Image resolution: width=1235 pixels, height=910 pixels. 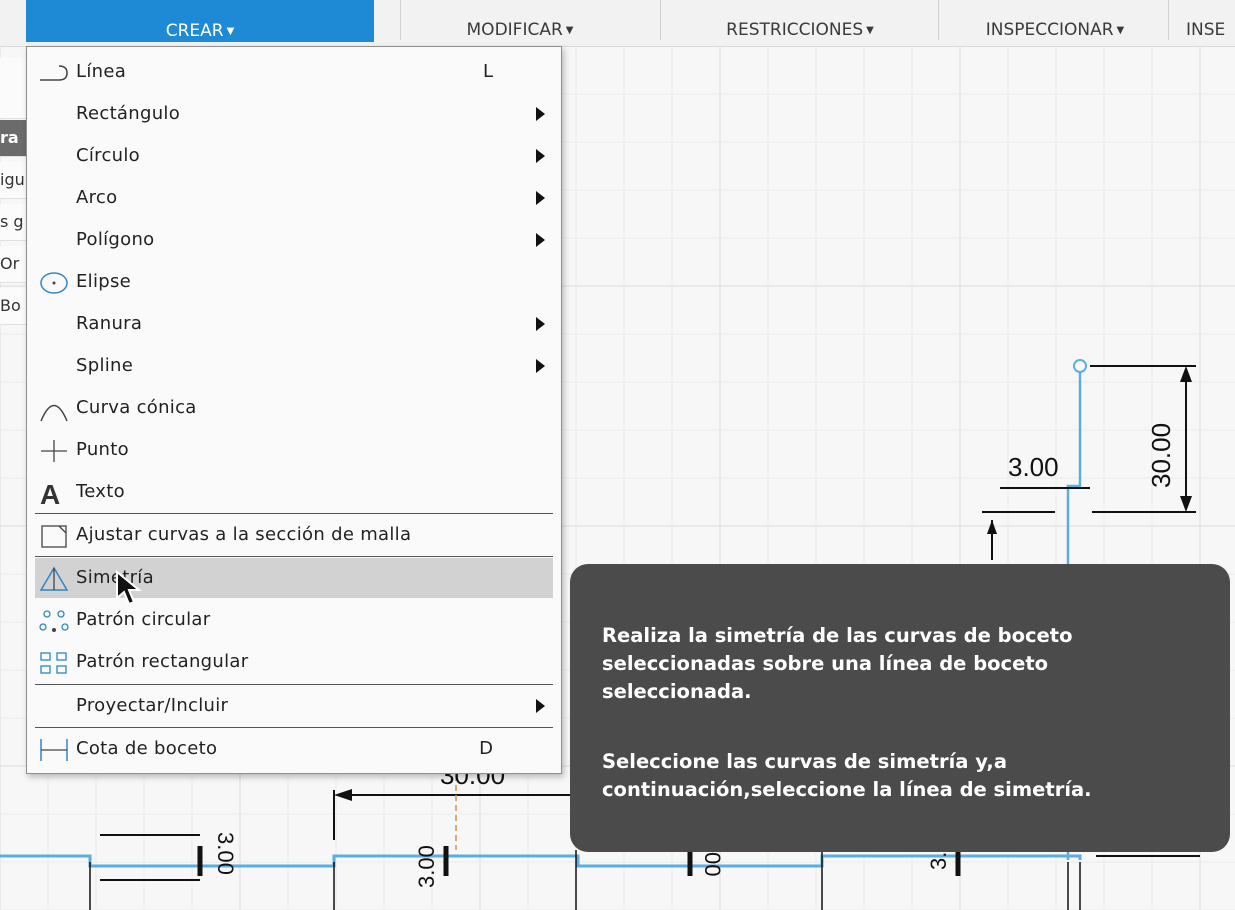 I want to click on tab-crear: CREAR ▼, so click(x=200, y=21).